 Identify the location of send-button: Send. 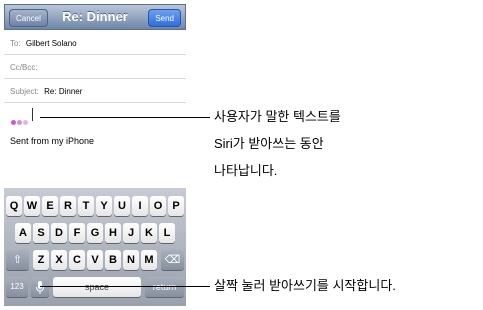
(164, 18).